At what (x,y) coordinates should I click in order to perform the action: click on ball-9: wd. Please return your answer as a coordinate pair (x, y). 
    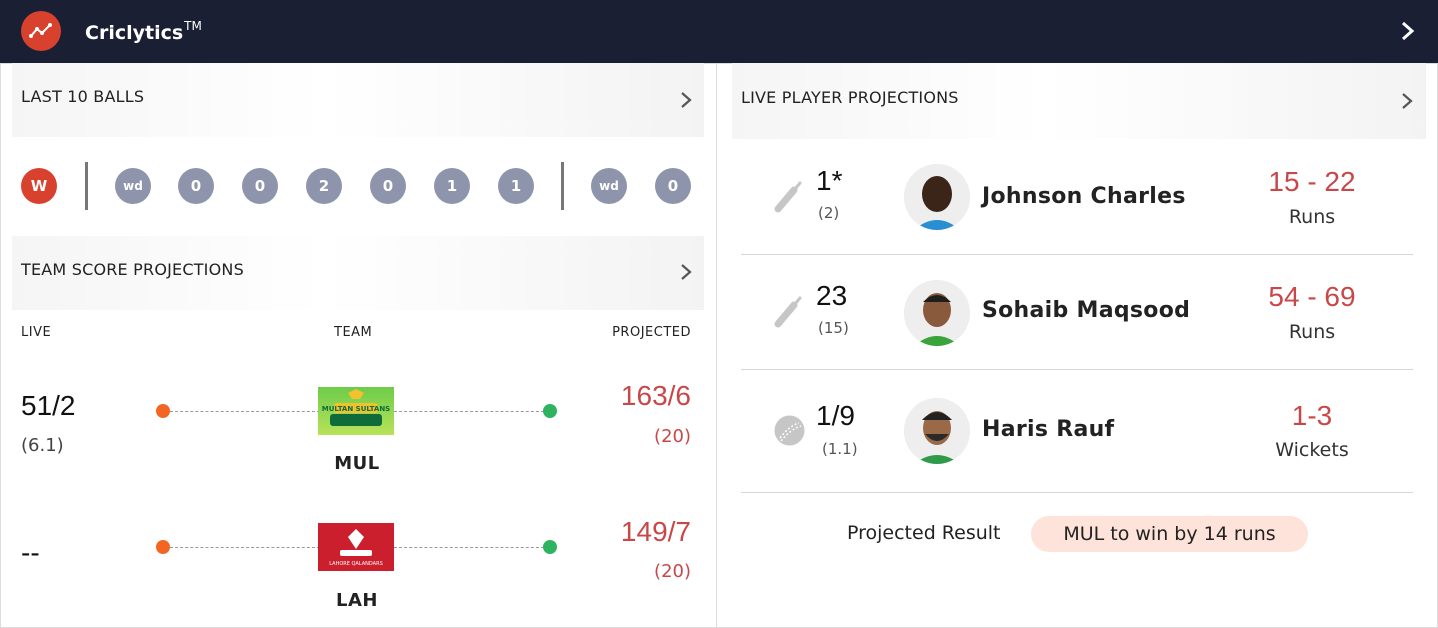
    Looking at the image, I should click on (609, 186).